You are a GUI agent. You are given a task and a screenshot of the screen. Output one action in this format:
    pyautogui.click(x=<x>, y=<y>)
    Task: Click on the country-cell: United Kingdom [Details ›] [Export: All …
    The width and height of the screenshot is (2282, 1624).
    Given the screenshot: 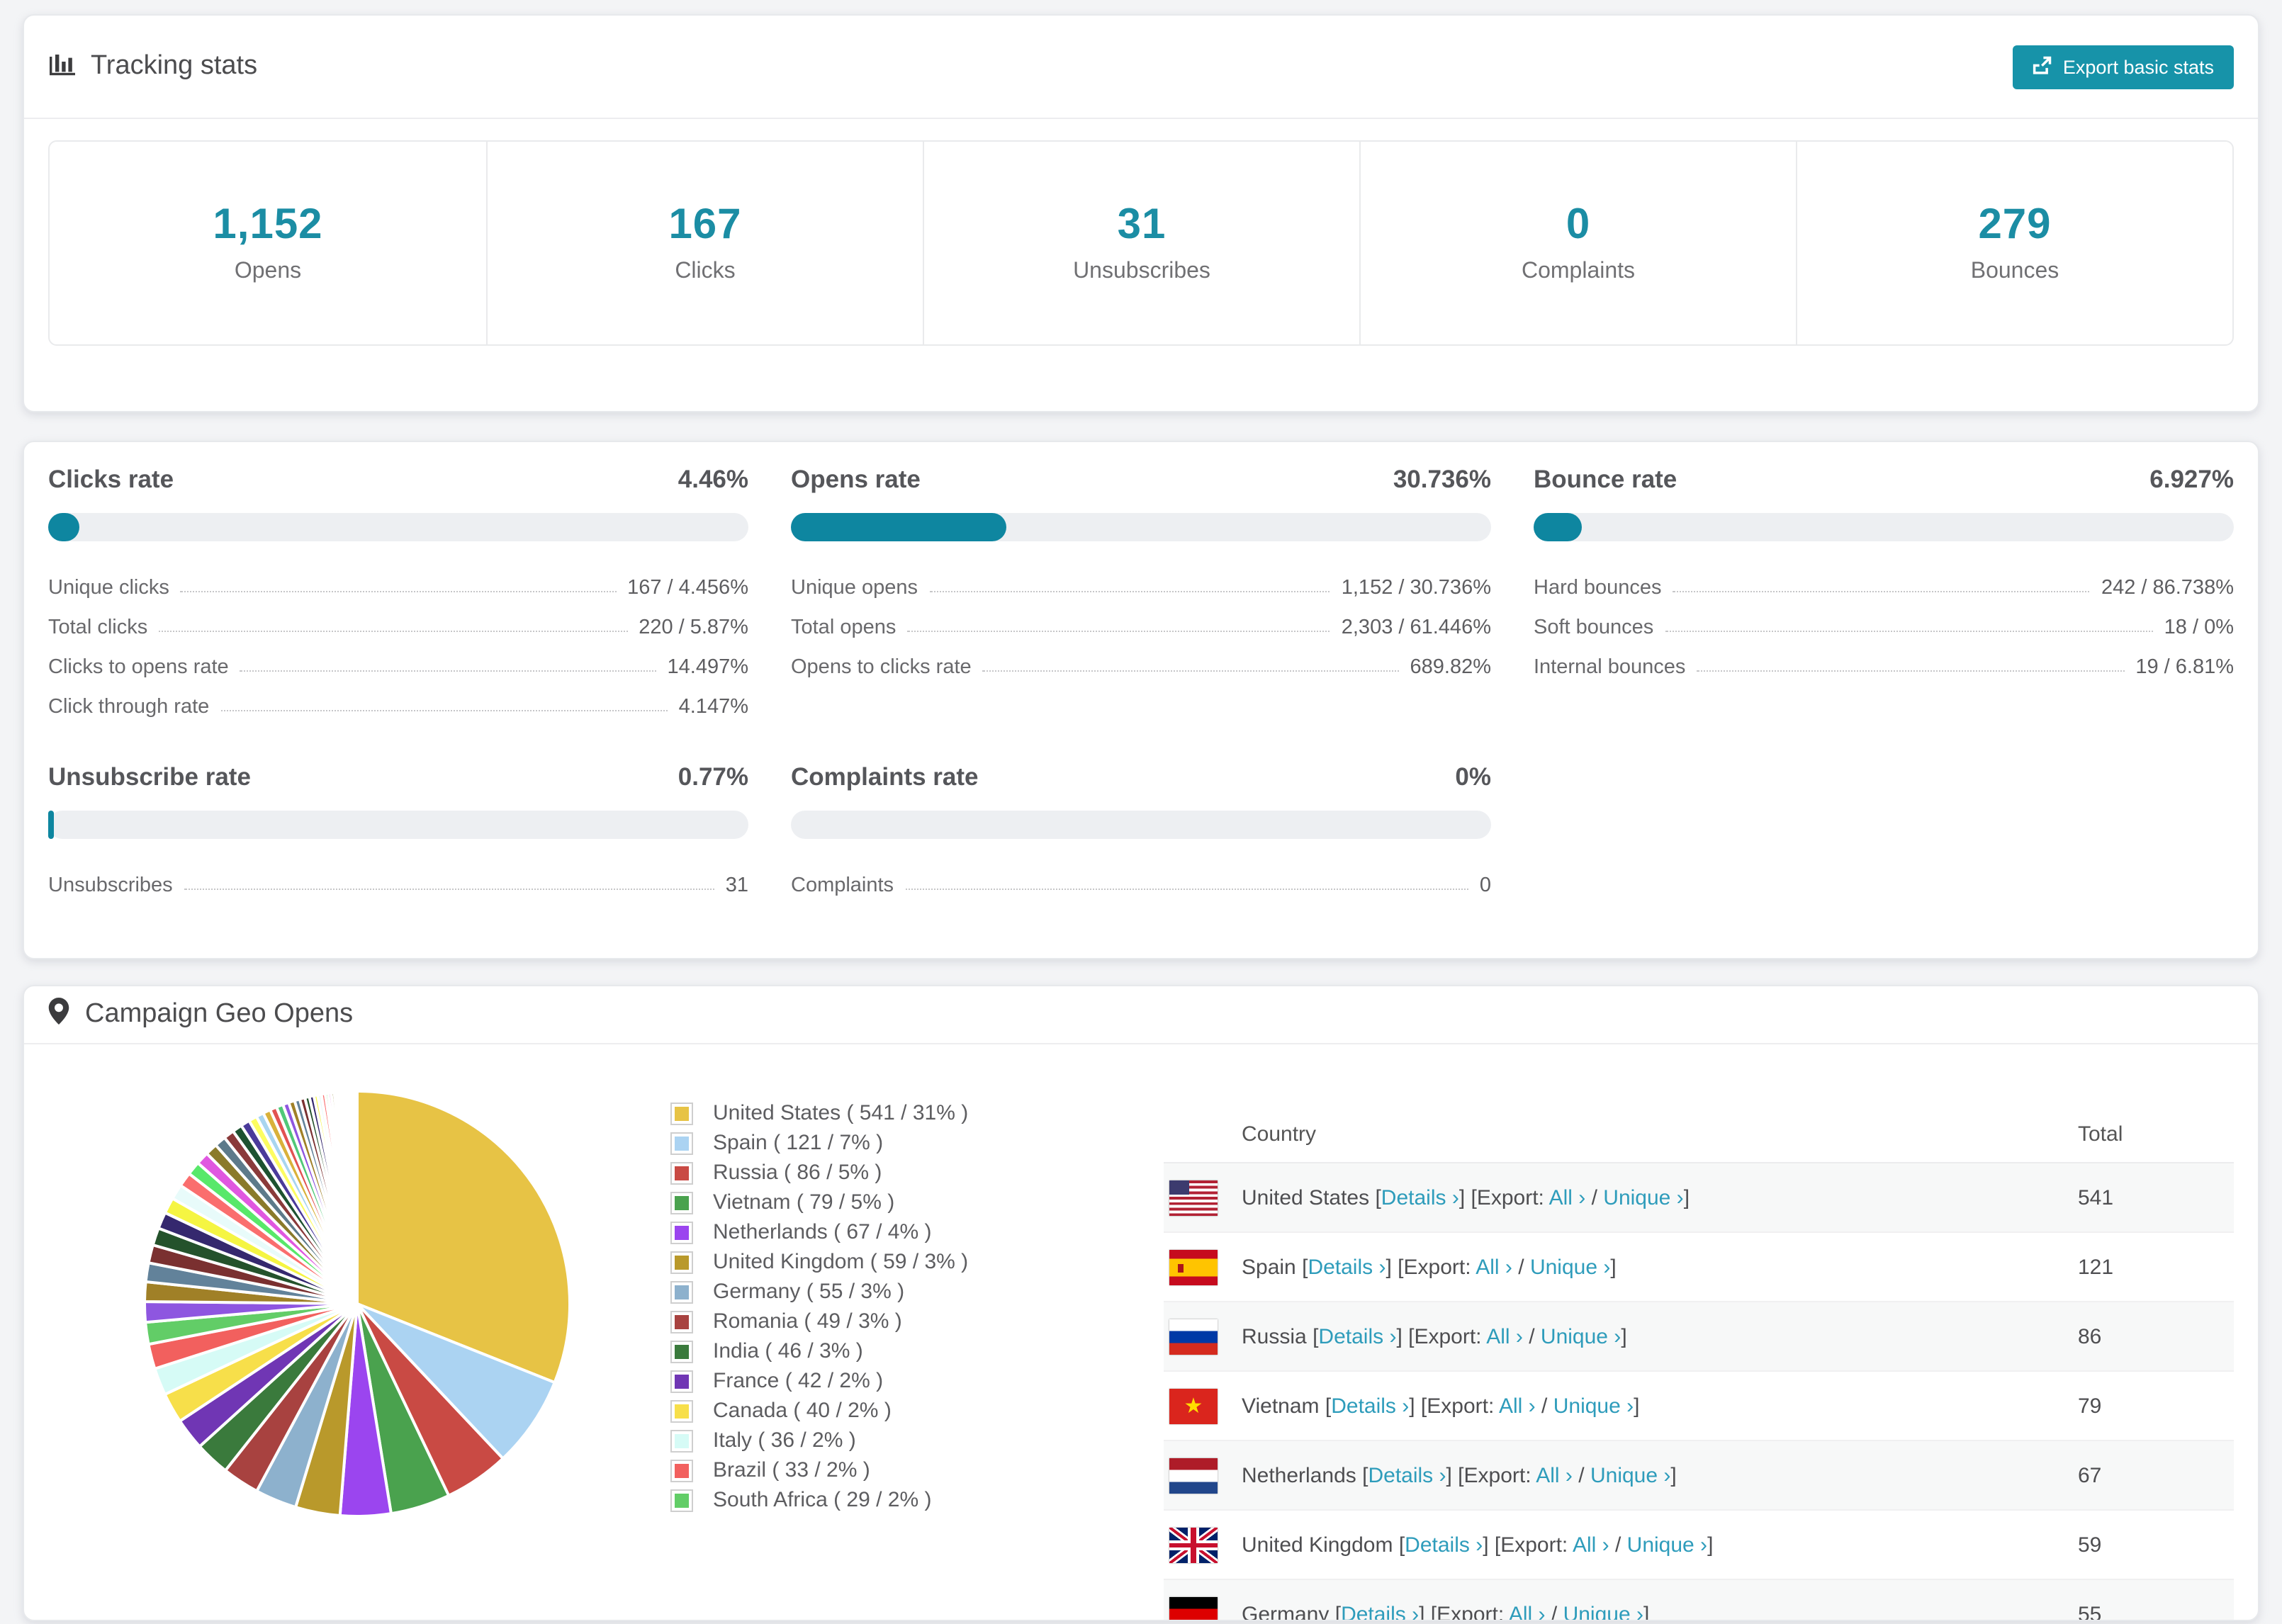 What is the action you would take?
    pyautogui.click(x=1660, y=1545)
    